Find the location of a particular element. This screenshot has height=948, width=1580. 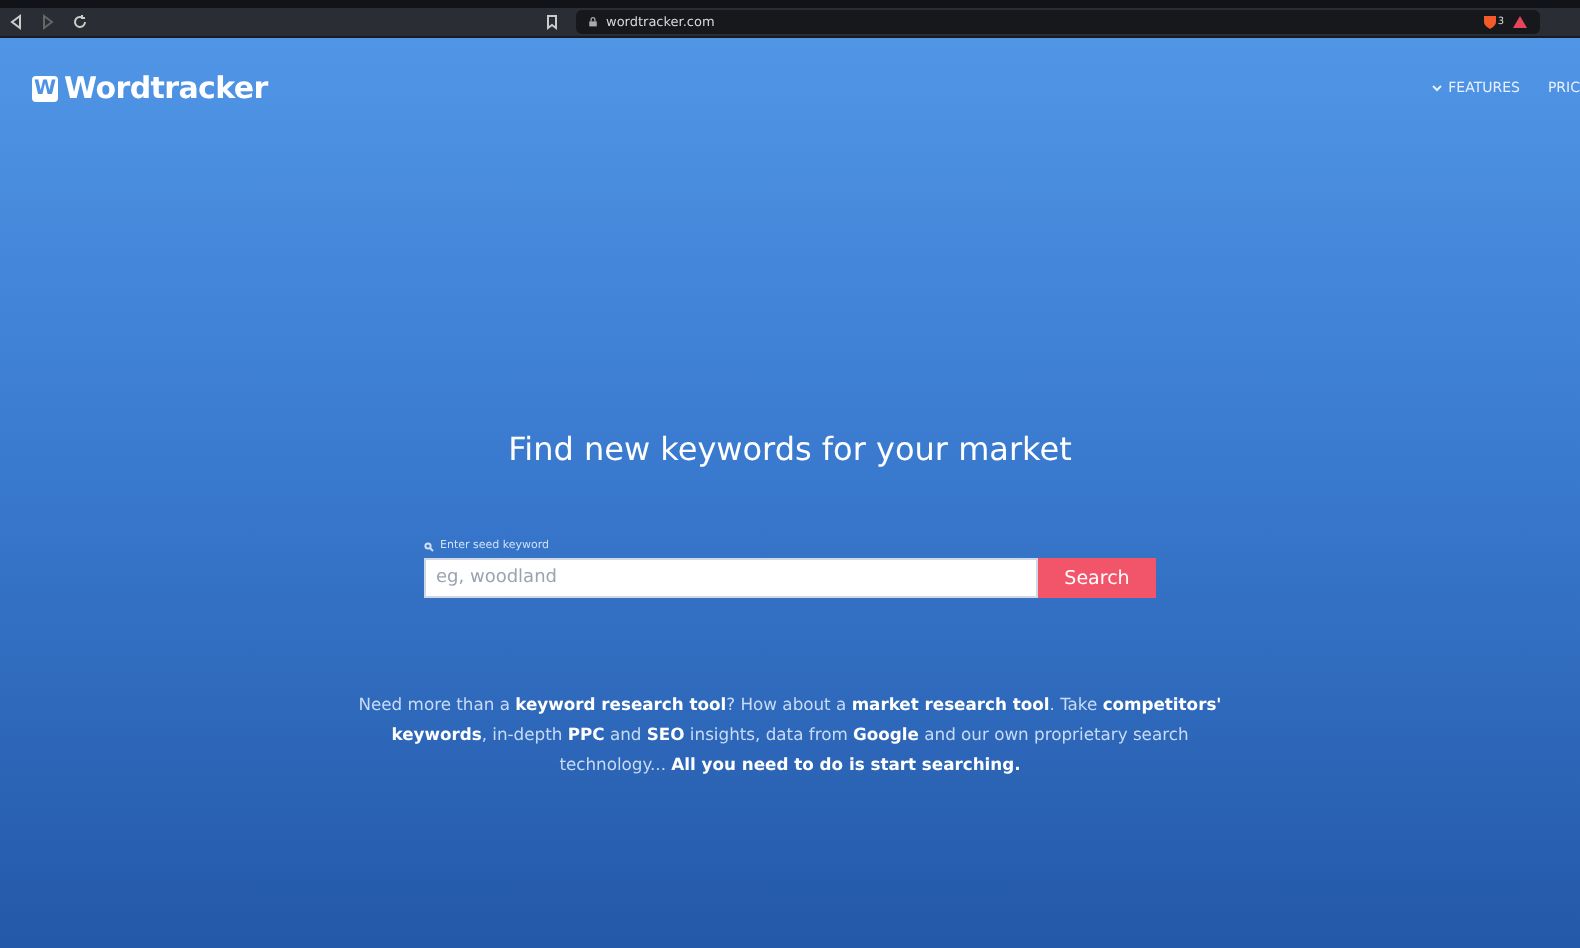

logo-text: Wordtracker is located at coordinates (166, 88).